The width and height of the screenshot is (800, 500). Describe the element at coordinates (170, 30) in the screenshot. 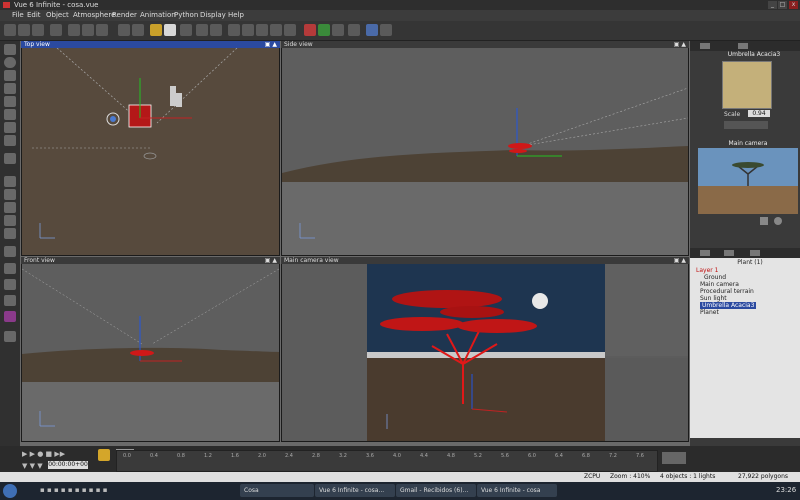

I see `cloud-icon` at that location.